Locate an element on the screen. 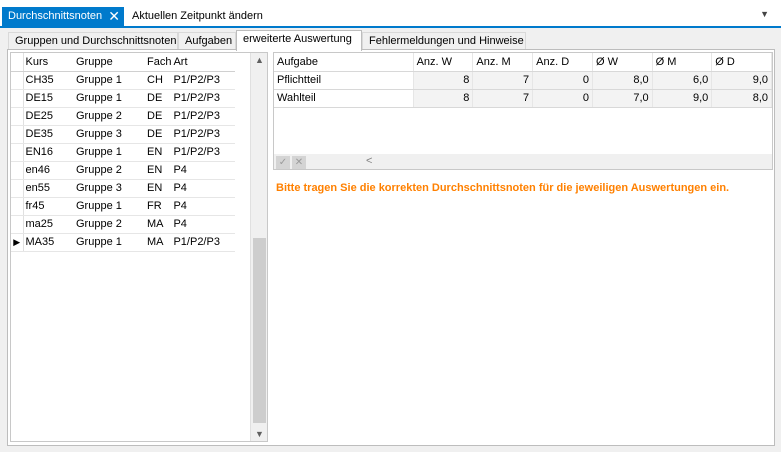 The height and width of the screenshot is (452, 781). table-row: ma25 Gruppe 2 MA P4 is located at coordinates (123, 224).